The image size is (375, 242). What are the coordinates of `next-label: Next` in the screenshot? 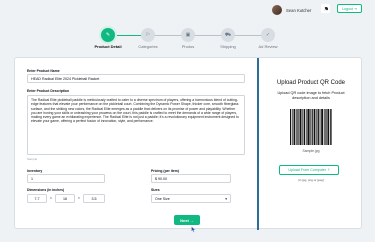 It's located at (184, 220).